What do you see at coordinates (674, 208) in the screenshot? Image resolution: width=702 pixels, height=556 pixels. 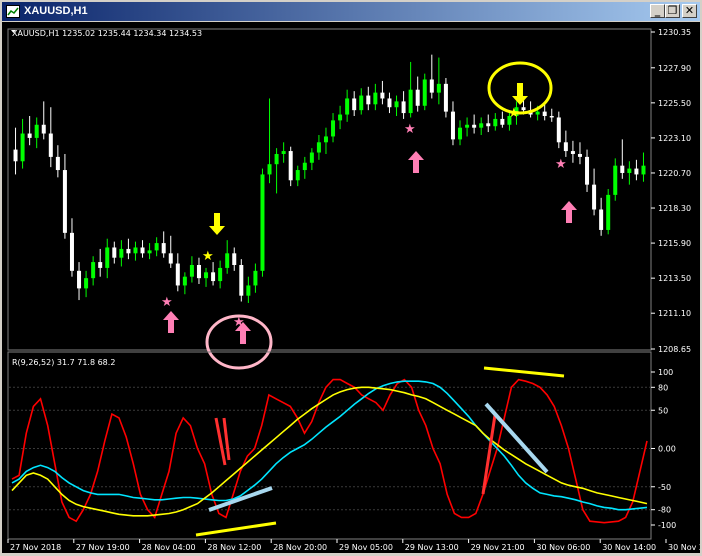 I see `price-tick-label: 1218.30` at bounding box center [674, 208].